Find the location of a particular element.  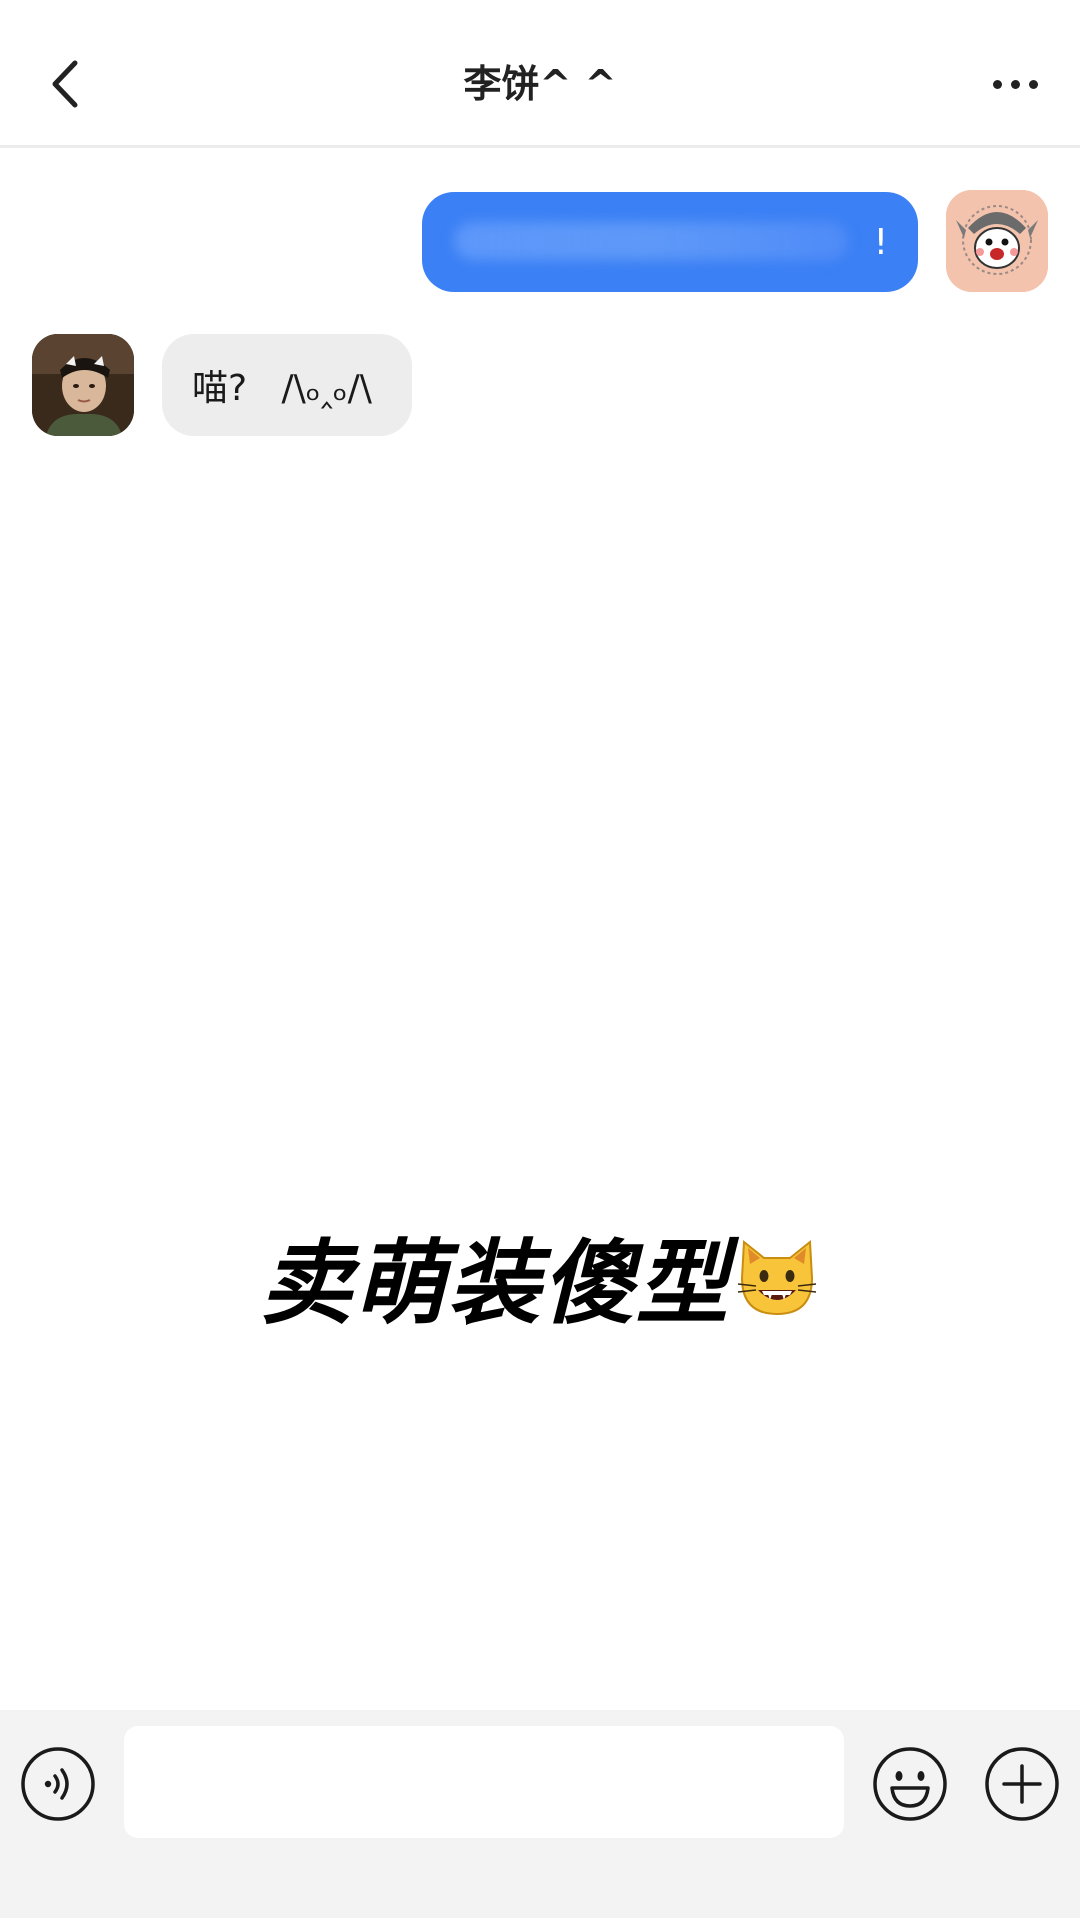

chat-header: 李饼^ ^ is located at coordinates (540, 74).